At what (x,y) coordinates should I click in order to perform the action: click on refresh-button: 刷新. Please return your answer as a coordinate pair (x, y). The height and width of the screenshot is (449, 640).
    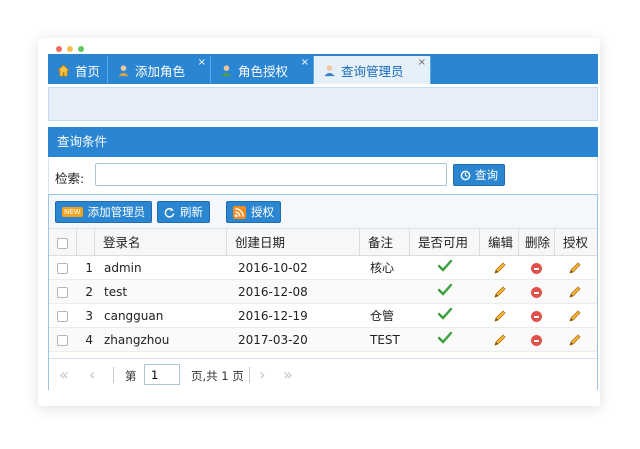
    Looking at the image, I should click on (183, 212).